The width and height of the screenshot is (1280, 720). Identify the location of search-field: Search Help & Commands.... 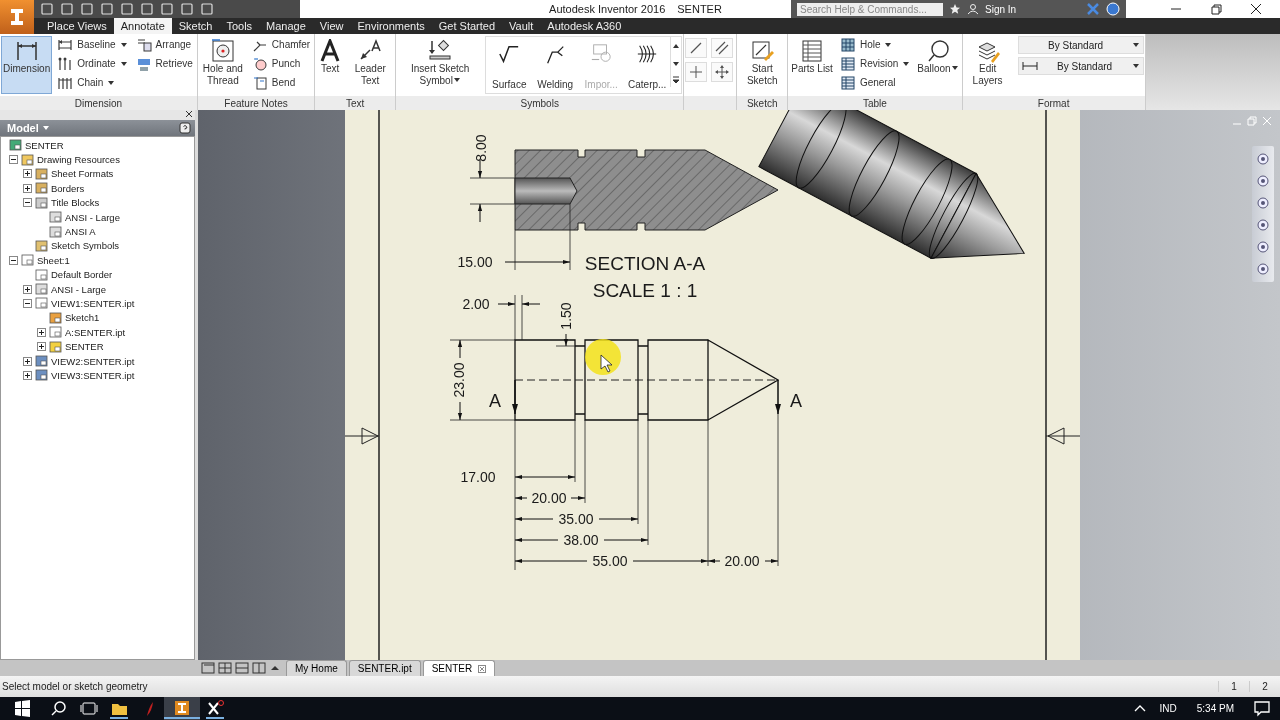
(870, 9).